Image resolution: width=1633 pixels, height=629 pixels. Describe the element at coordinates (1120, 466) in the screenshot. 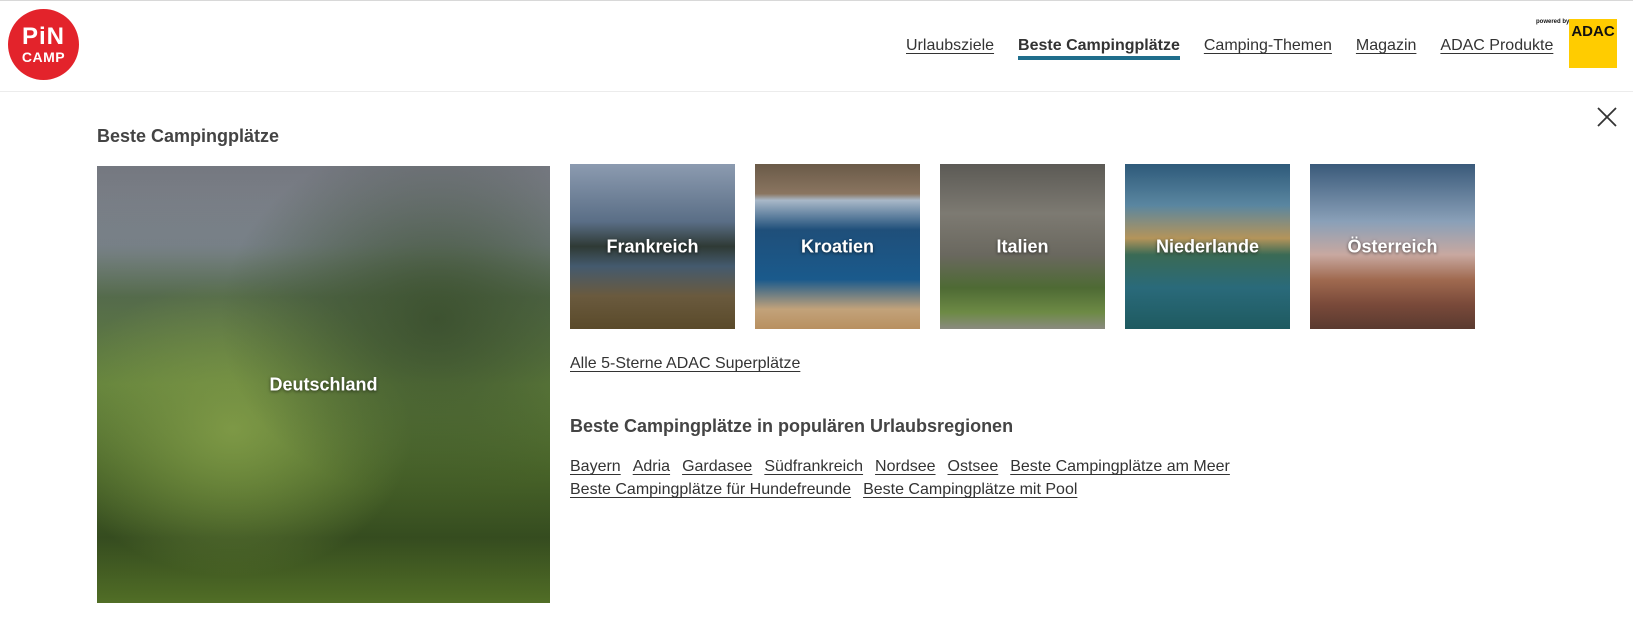

I see `region-link-meer: Beste Campingplätze am Meer` at that location.